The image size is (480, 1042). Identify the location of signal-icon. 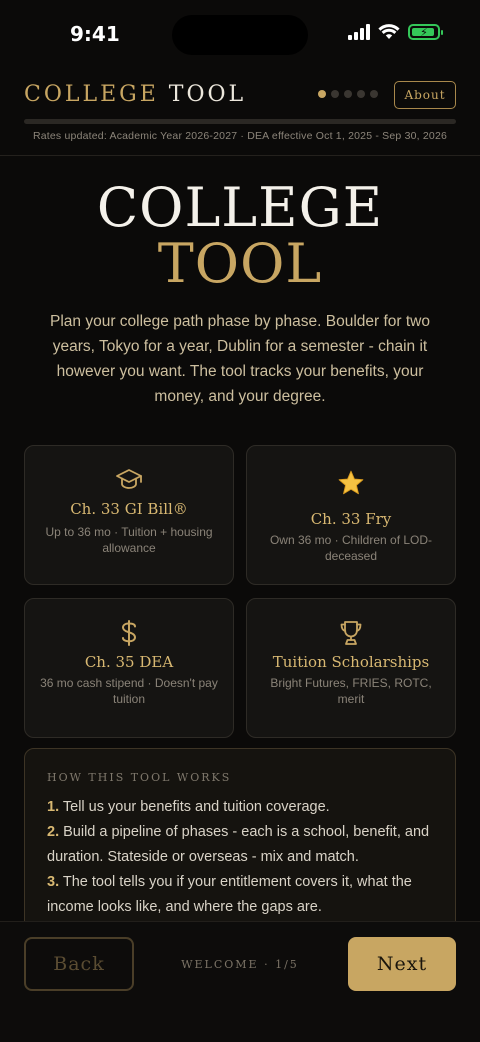
(359, 32).